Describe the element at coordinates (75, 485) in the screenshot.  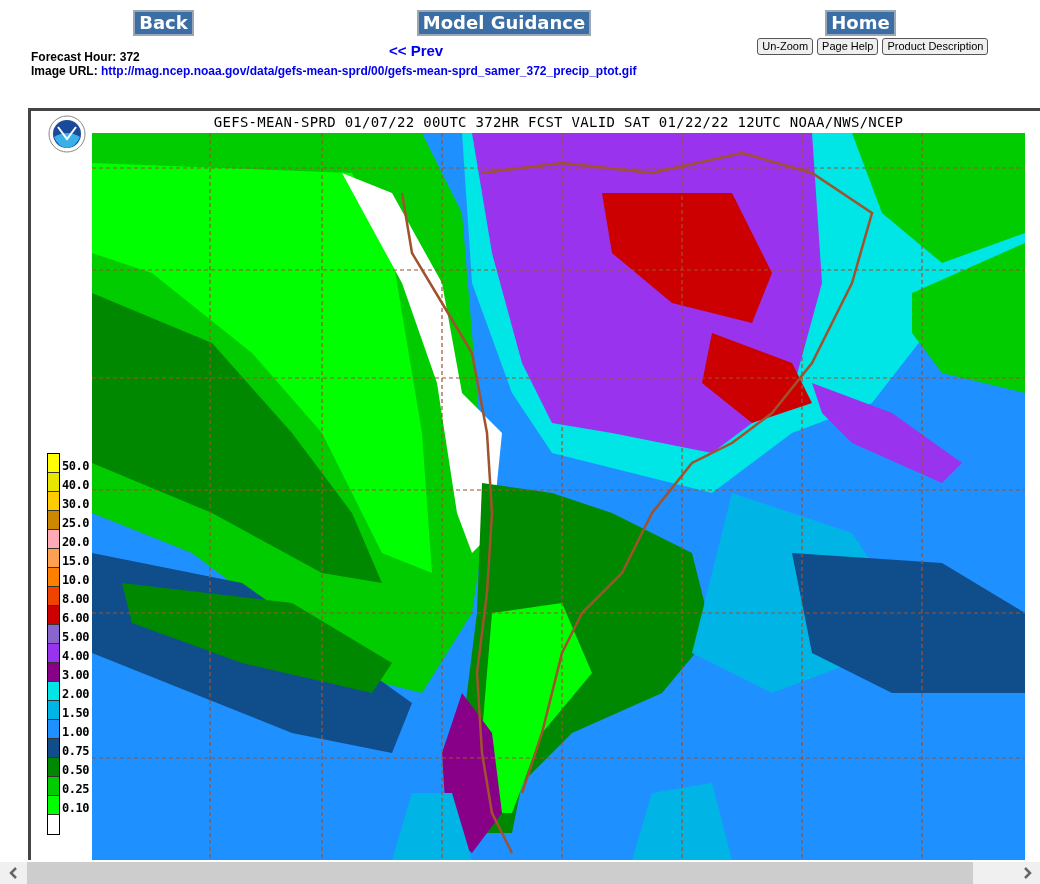
I see `legend-label: 40.0` at that location.